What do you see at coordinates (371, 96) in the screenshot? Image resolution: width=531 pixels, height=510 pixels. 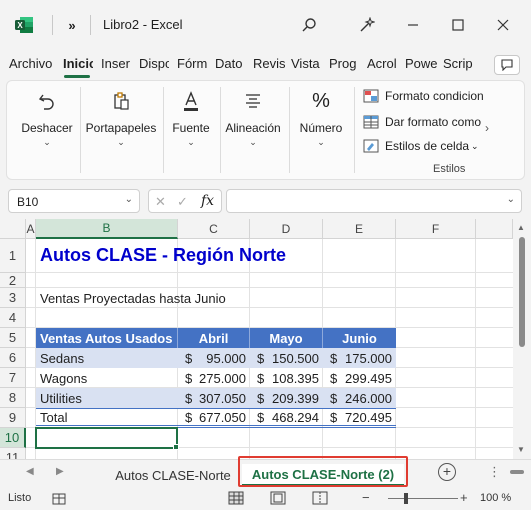 I see `conditional-format-icon` at bounding box center [371, 96].